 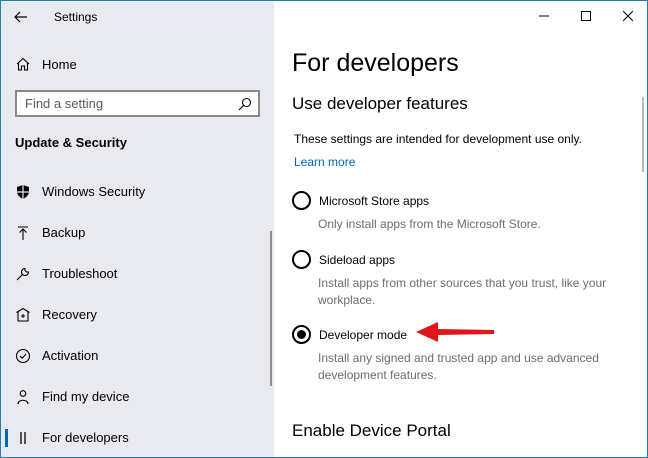 What do you see at coordinates (23, 64) in the screenshot?
I see `home-icon` at bounding box center [23, 64].